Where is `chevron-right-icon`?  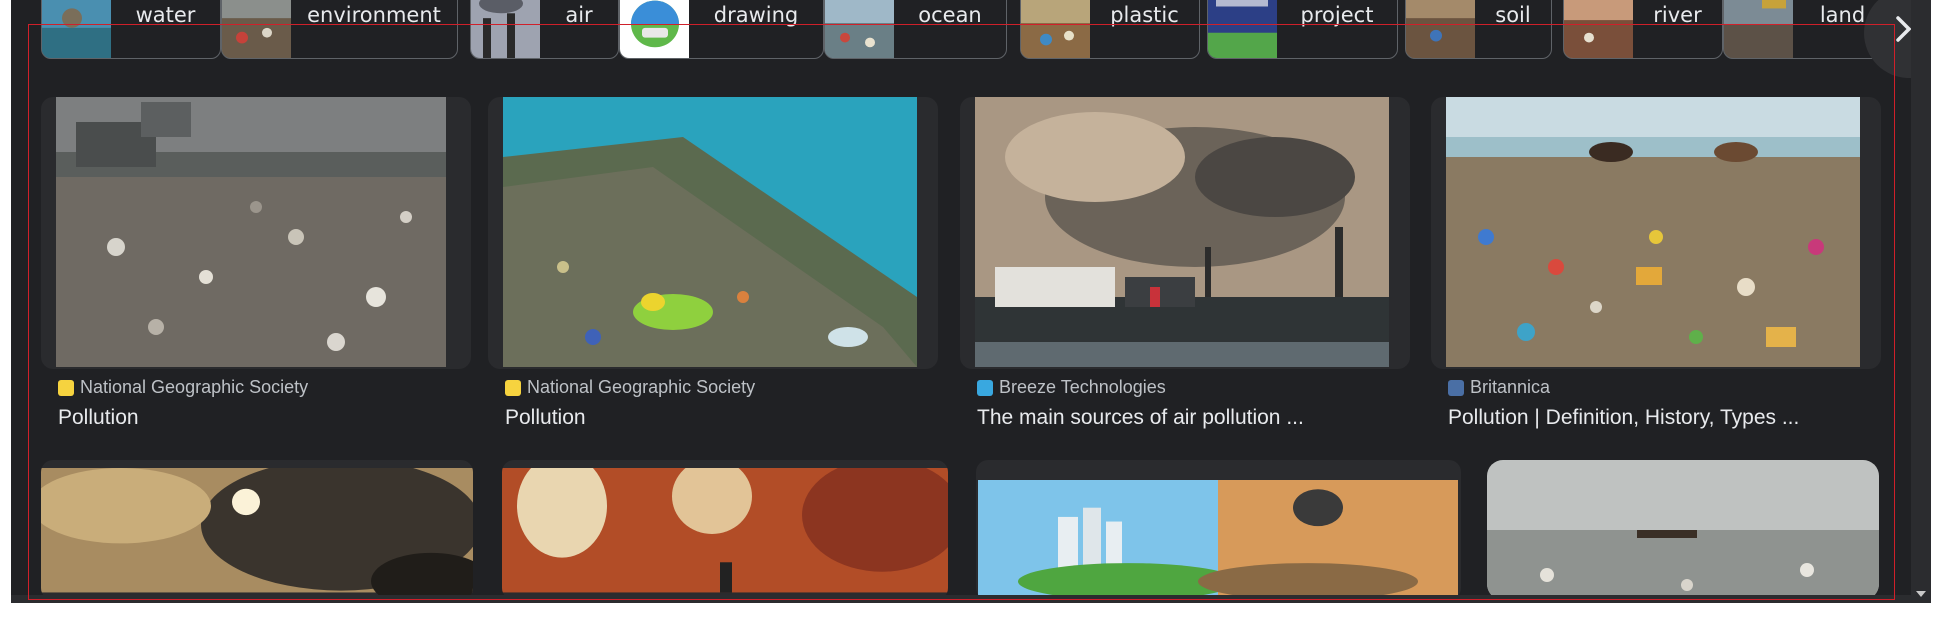
chevron-right-icon is located at coordinates (1903, 29).